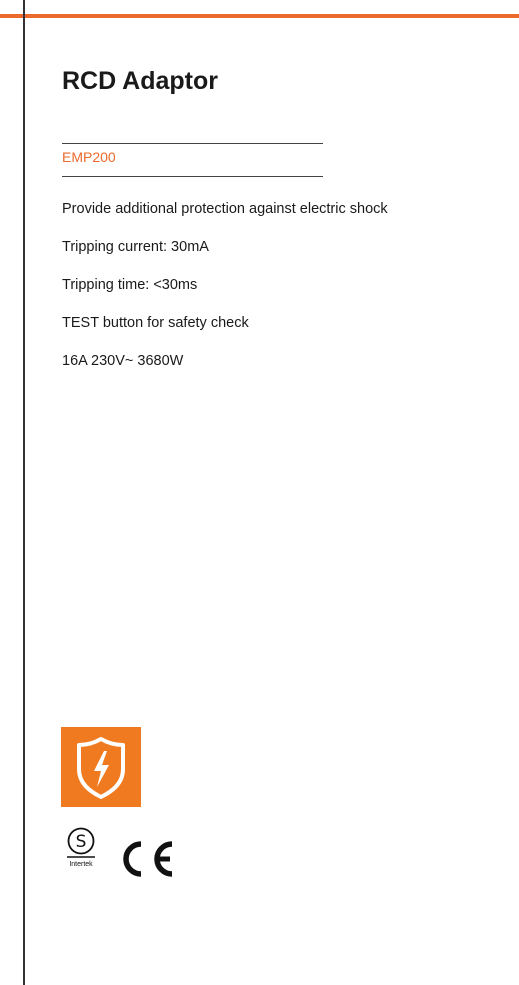 The width and height of the screenshot is (519, 985). Describe the element at coordinates (155, 323) in the screenshot. I see `feature-item: TEST button for safety check` at that location.